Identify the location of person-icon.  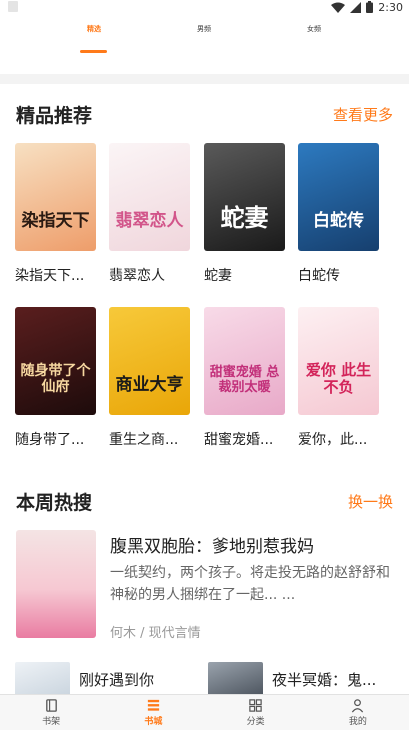
(358, 706).